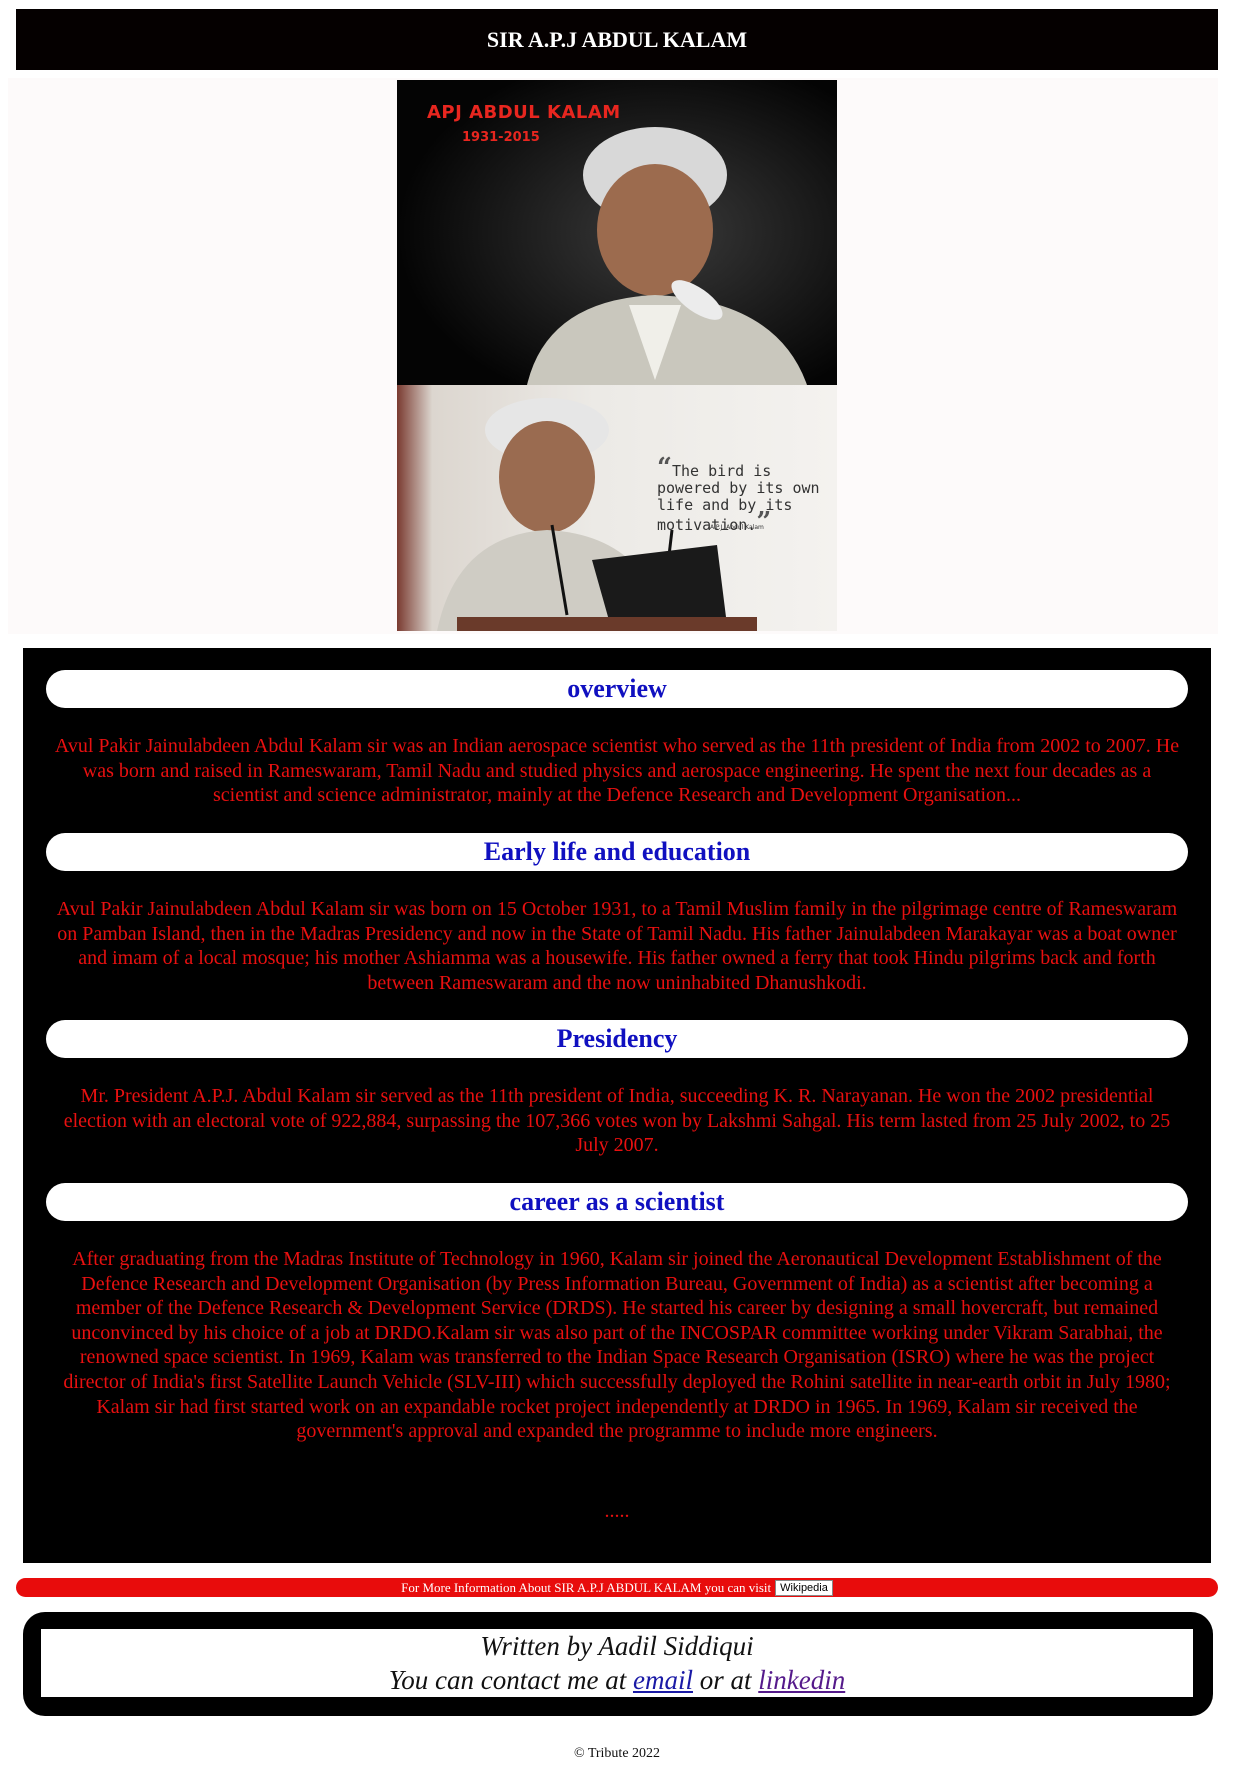 Image resolution: width=1234 pixels, height=1787 pixels. Describe the element at coordinates (617, 1646) in the screenshot. I see `author-line: Written by Aadil Siddiqui` at that location.